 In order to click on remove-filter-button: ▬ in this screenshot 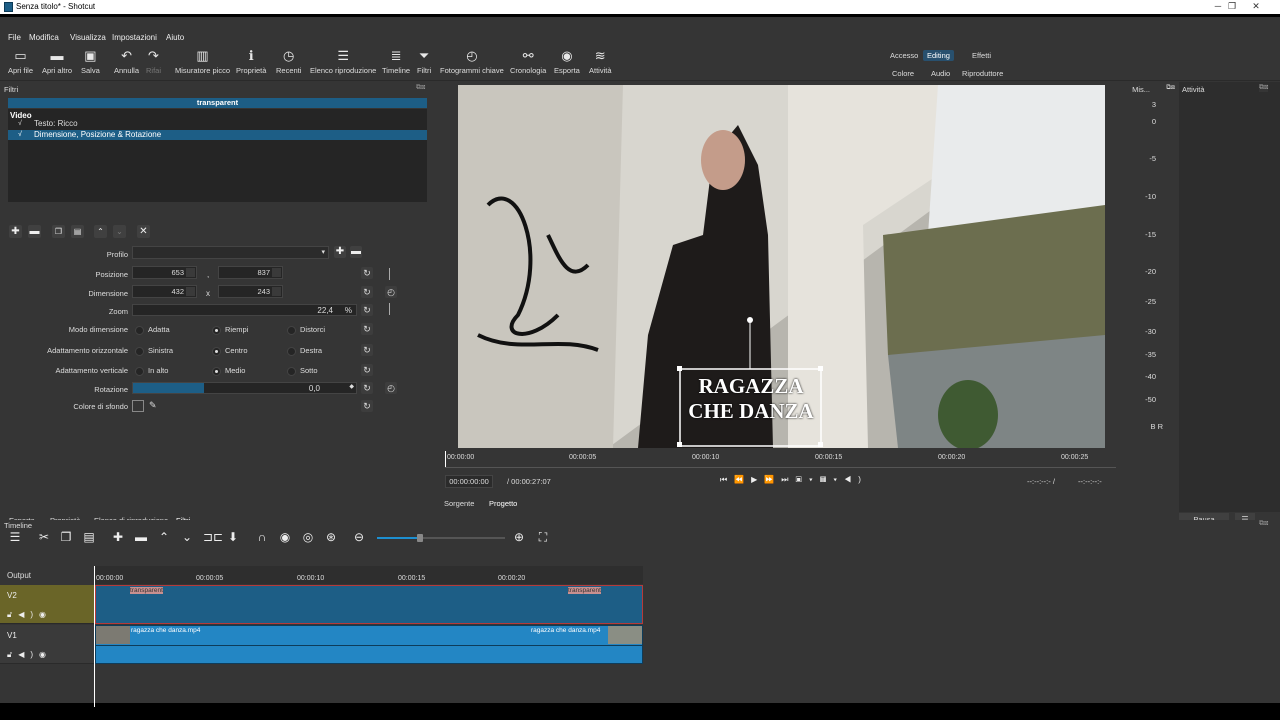, I will do `click(34, 231)`.